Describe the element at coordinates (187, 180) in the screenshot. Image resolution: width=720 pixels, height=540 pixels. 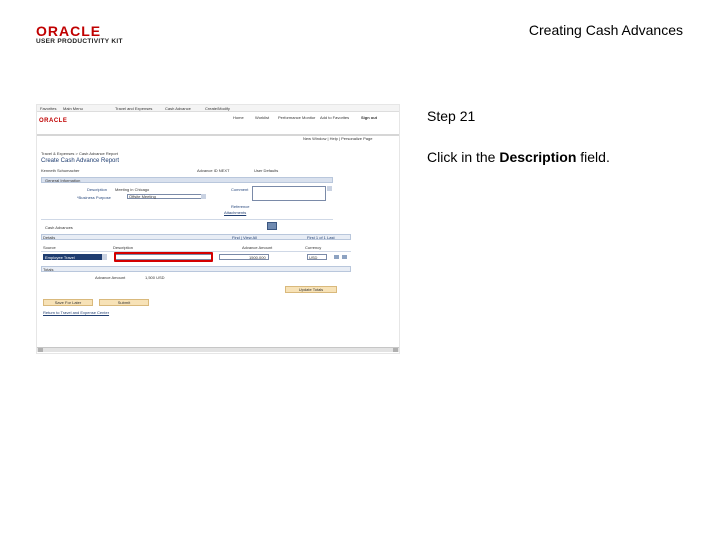
I see `general-info-section` at that location.